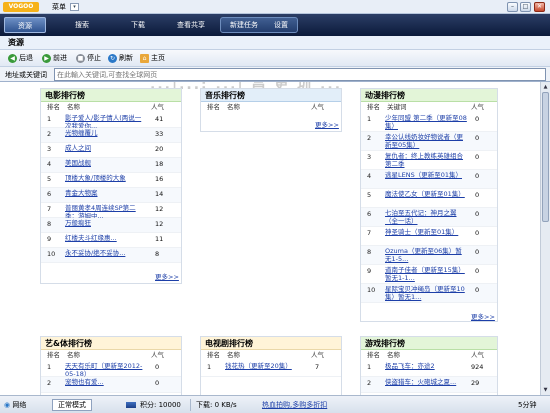 The image size is (550, 413). I want to click on tab-settings: 设置, so click(281, 25).